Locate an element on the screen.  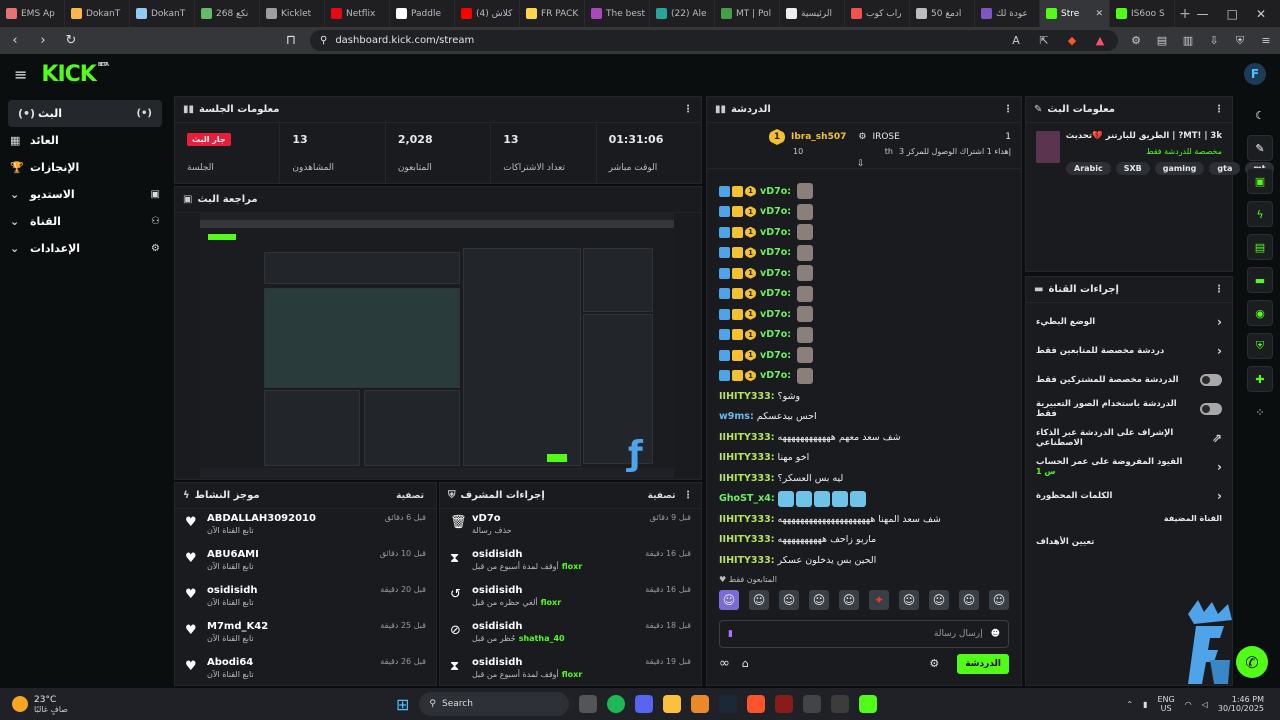
browser-tab: راب كوب is located at coordinates (877, 13).